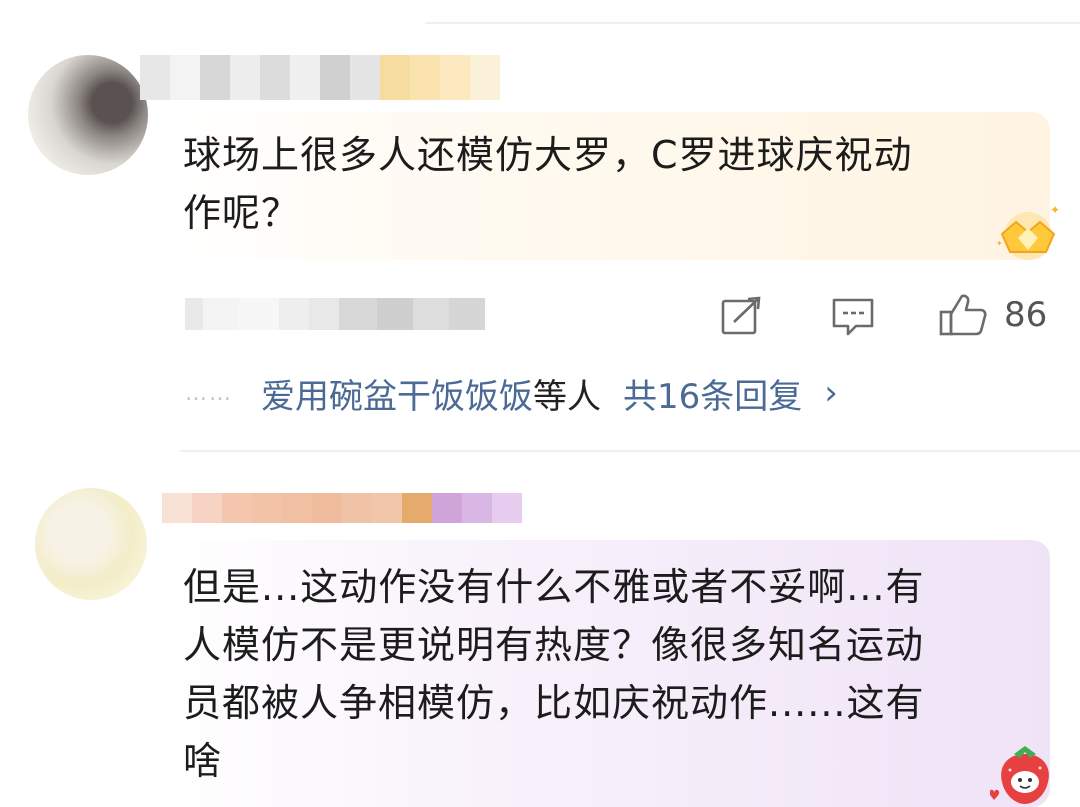  Describe the element at coordinates (853, 317) in the screenshot. I see `comment-icon` at that location.